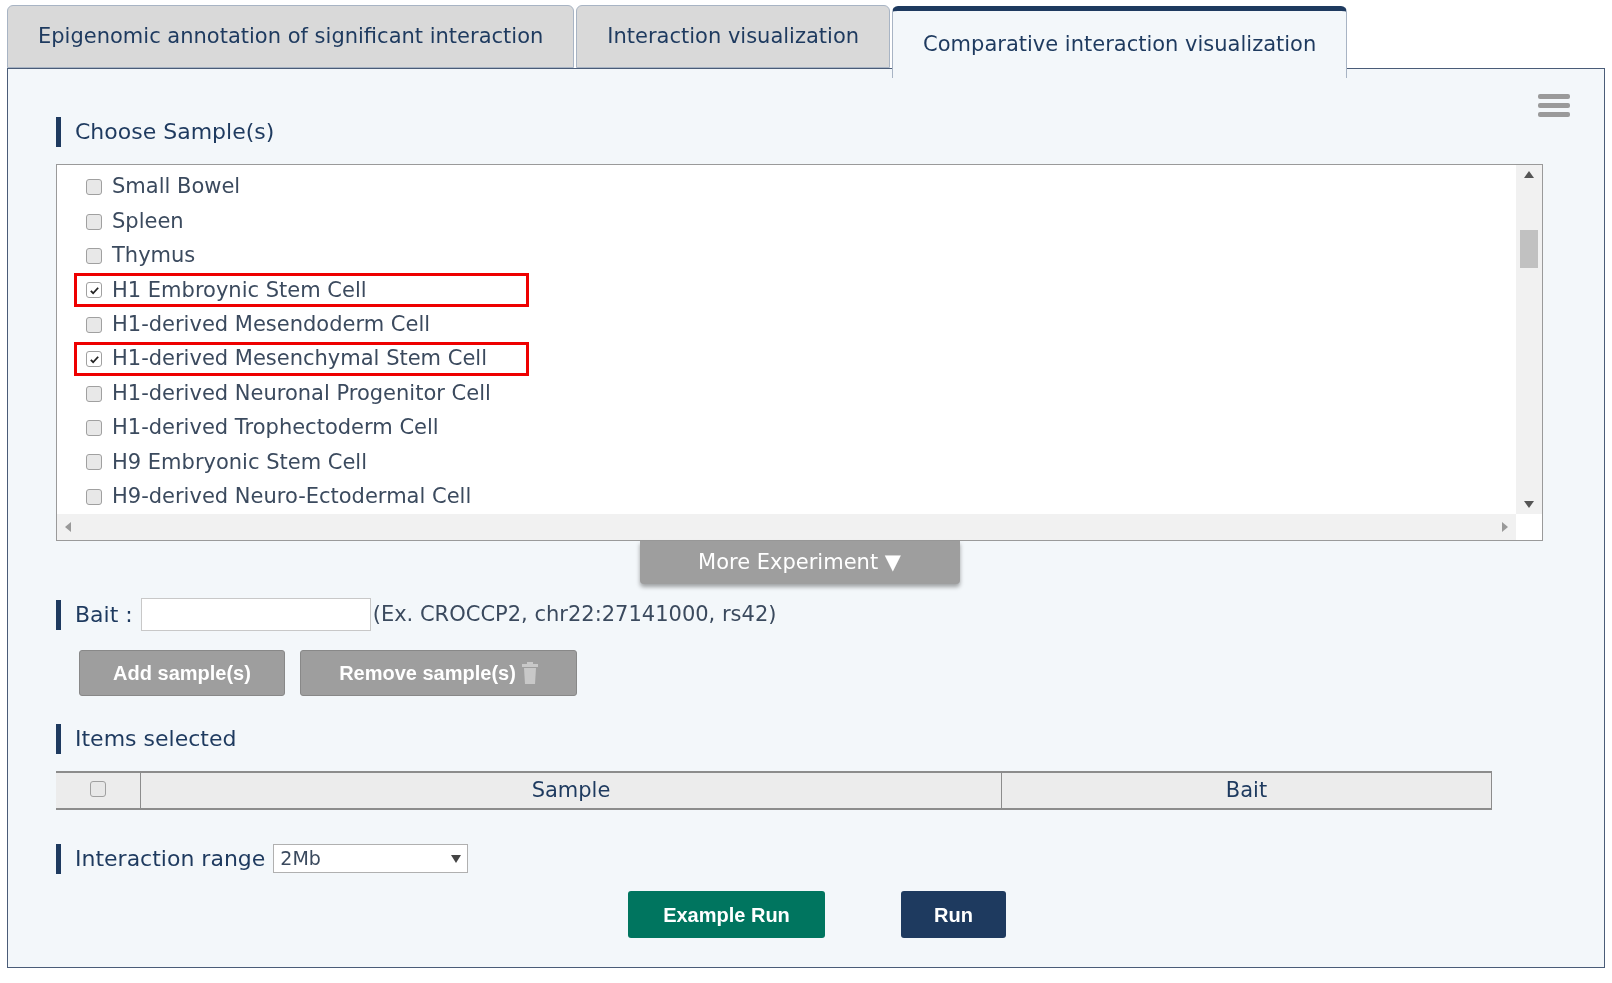  Describe the element at coordinates (275, 428) in the screenshot. I see `sample-label: H1-derived Trophectoderm Cell` at that location.